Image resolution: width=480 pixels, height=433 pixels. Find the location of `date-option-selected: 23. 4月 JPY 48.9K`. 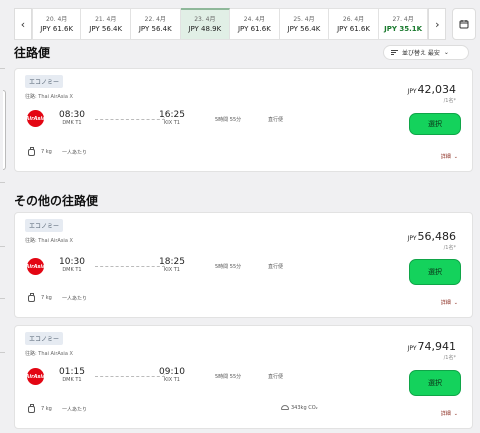

date-option-selected: 23. 4月 JPY 48.9K is located at coordinates (205, 24).